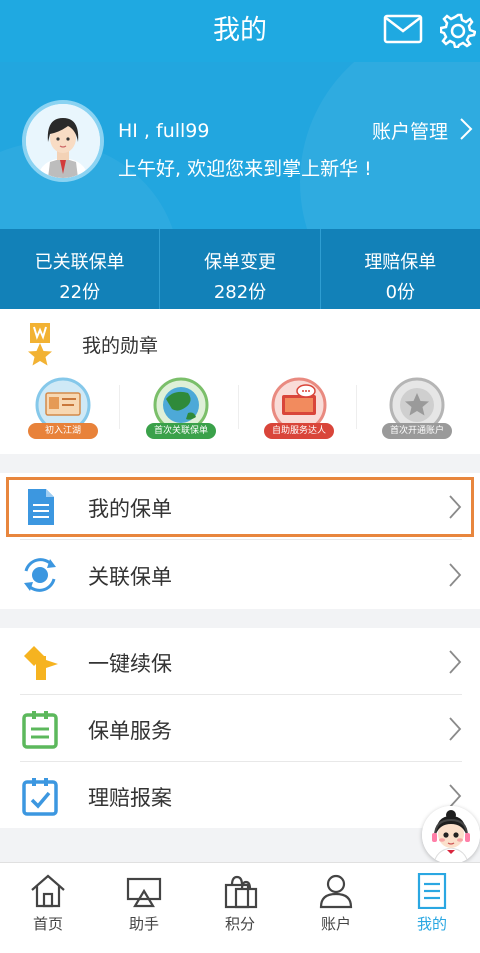 The image size is (480, 953). Describe the element at coordinates (400, 262) in the screenshot. I see `stat-label: 理赔保单` at that location.